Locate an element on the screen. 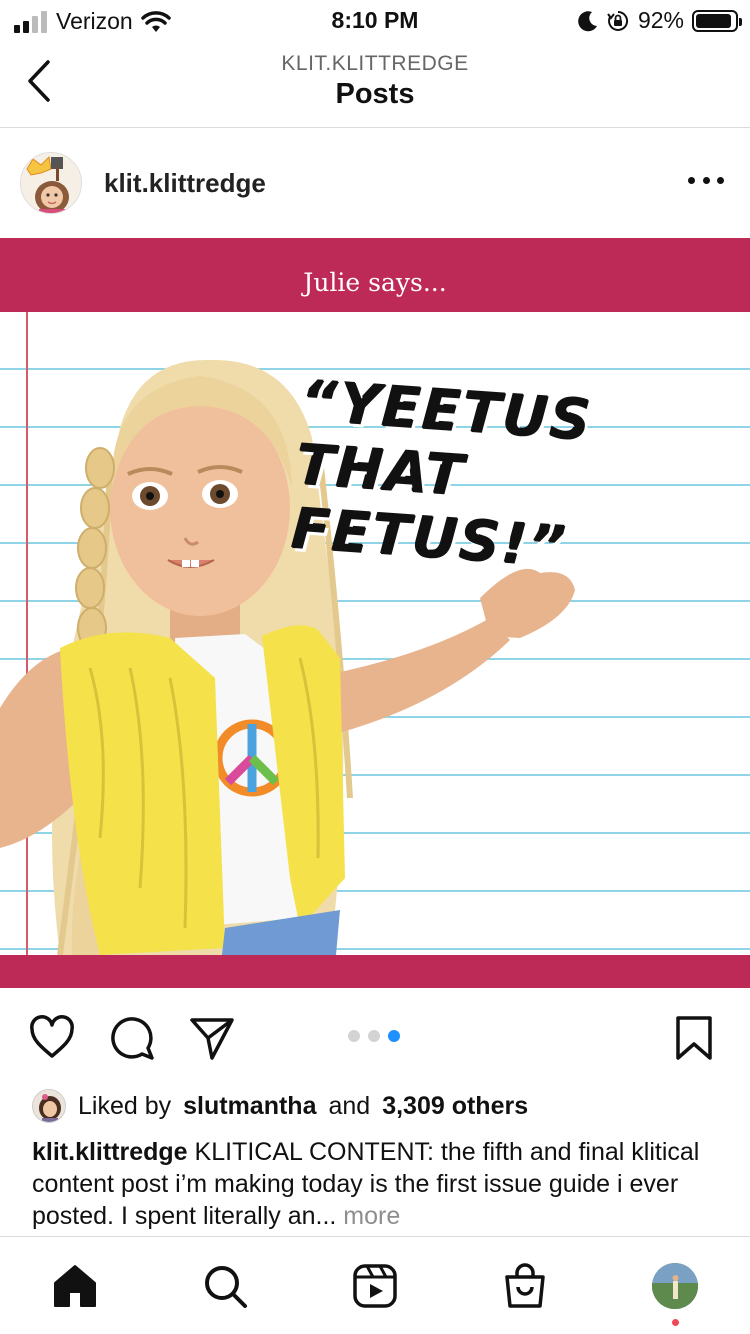  notification-dot is located at coordinates (675, 1322).